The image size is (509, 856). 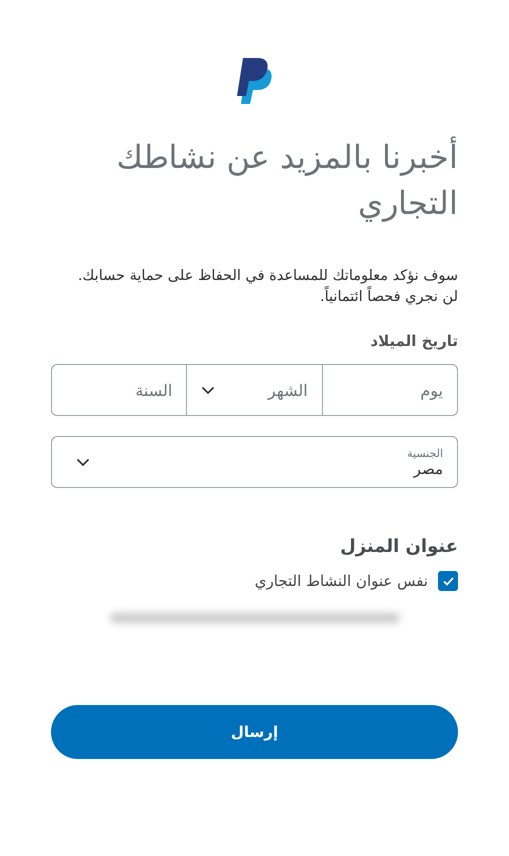 What do you see at coordinates (254, 297) in the screenshot?
I see `intro-text: لن نجري فحصاً ائتمانياً.` at bounding box center [254, 297].